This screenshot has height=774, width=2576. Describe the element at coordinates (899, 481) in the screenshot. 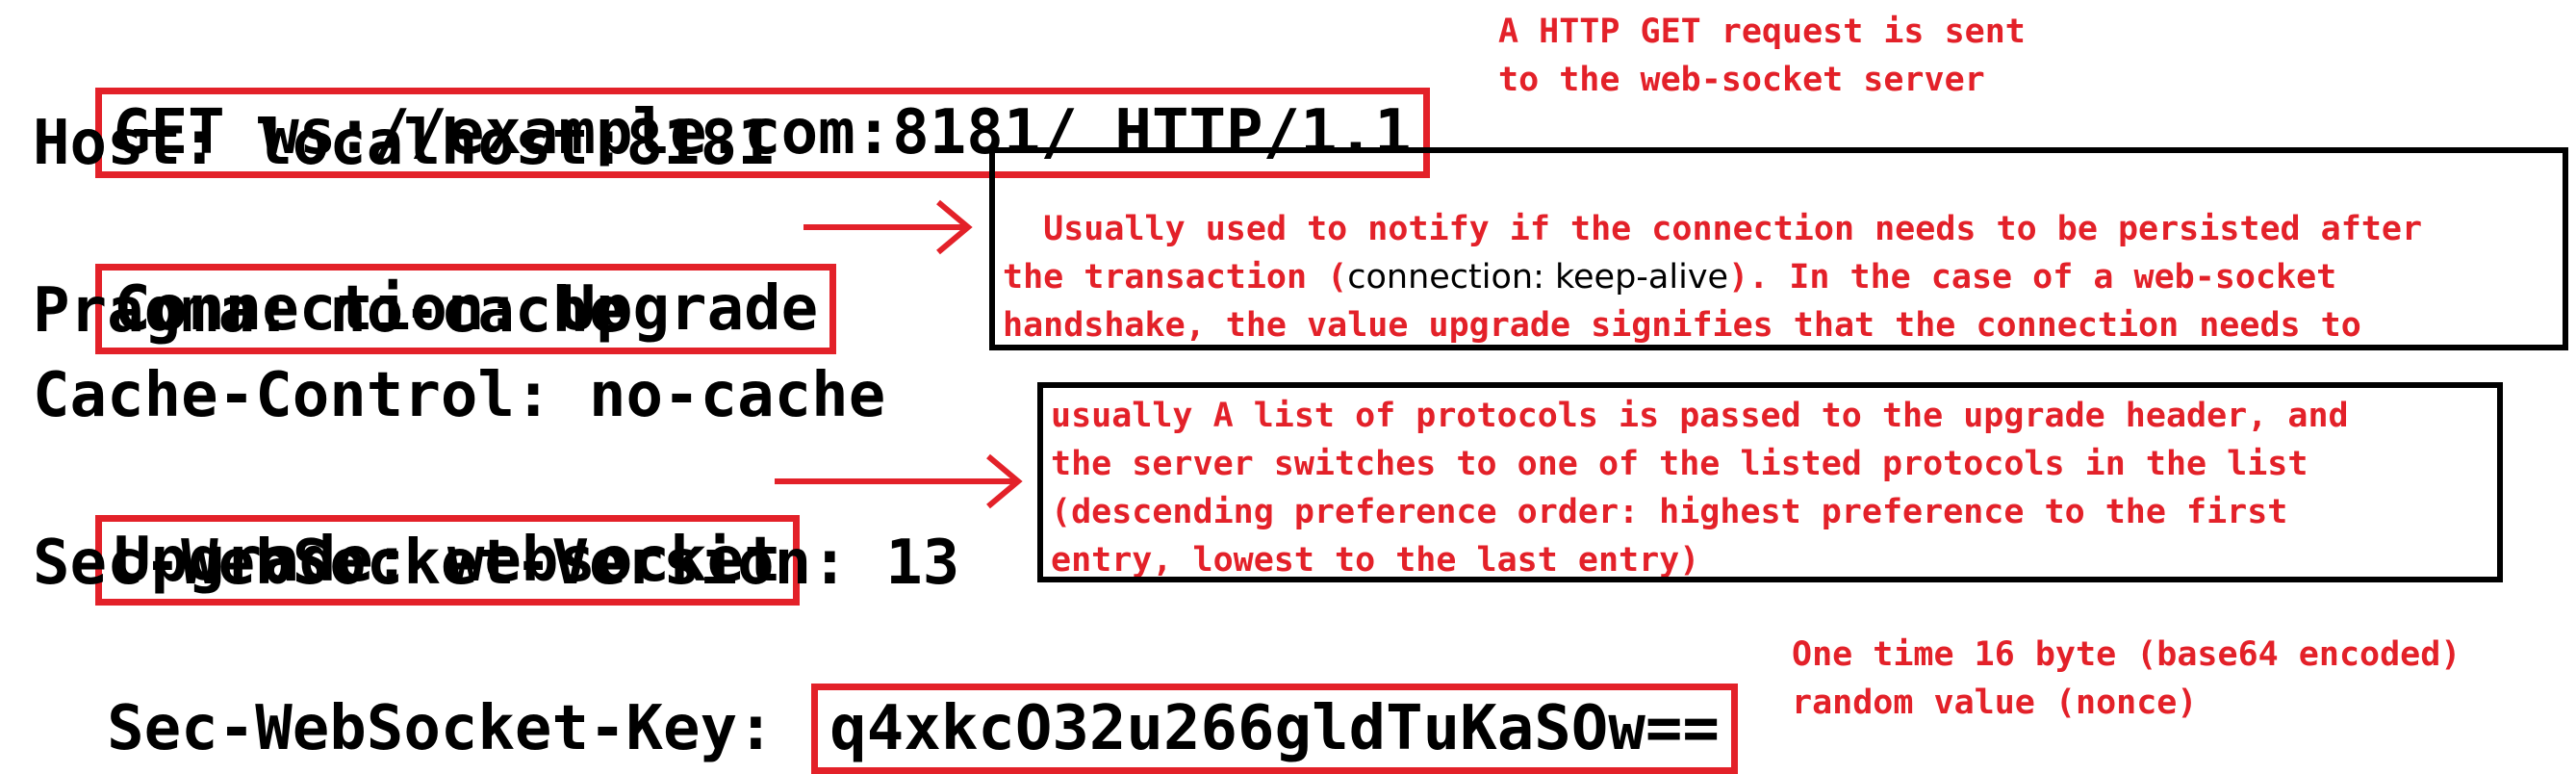

I see `upgrade-arrow` at that location.